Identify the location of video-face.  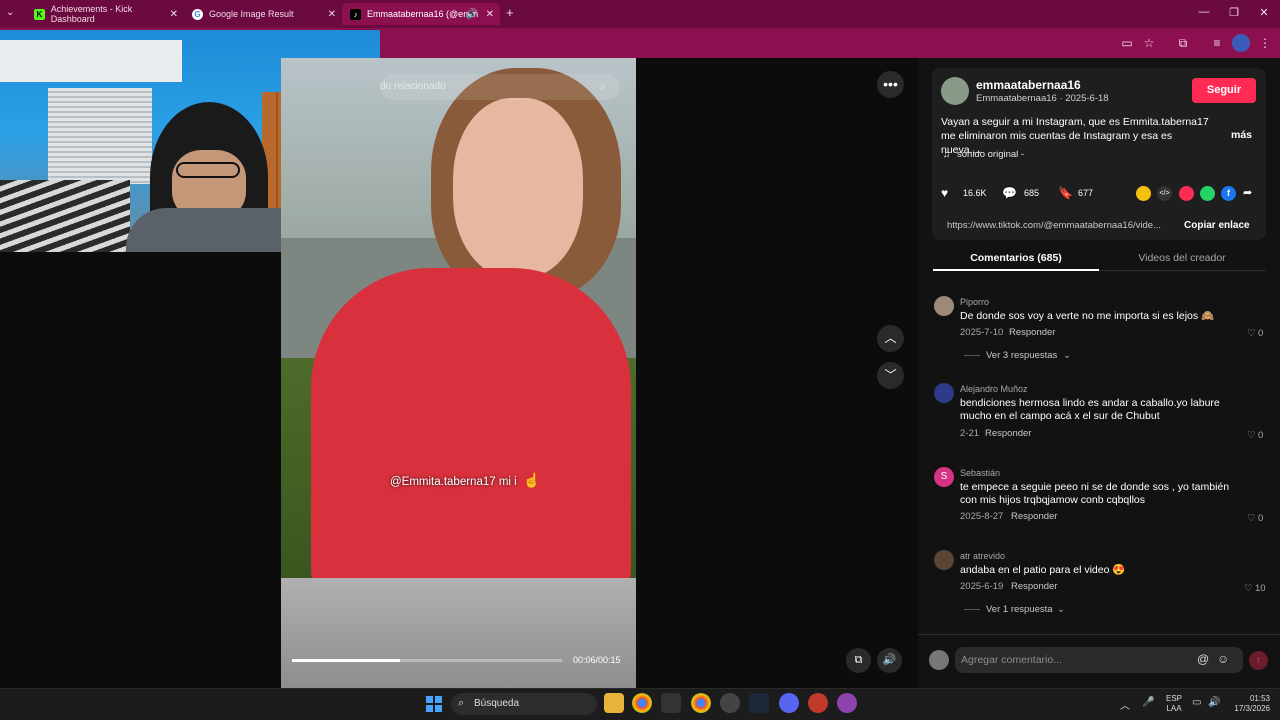
(518, 188).